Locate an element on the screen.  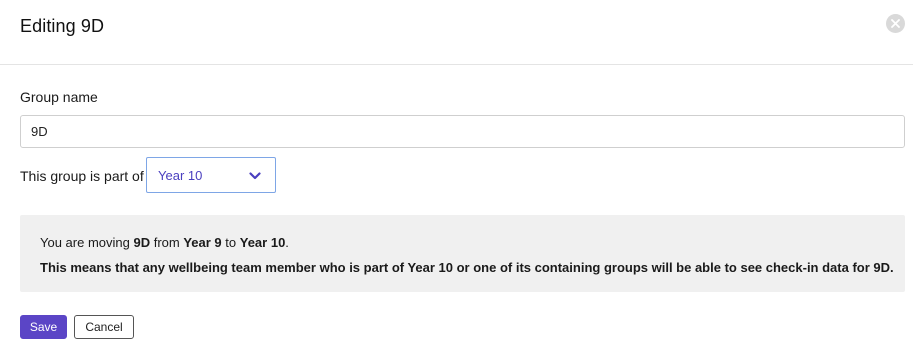
cancel-button: Cancel is located at coordinates (104, 327).